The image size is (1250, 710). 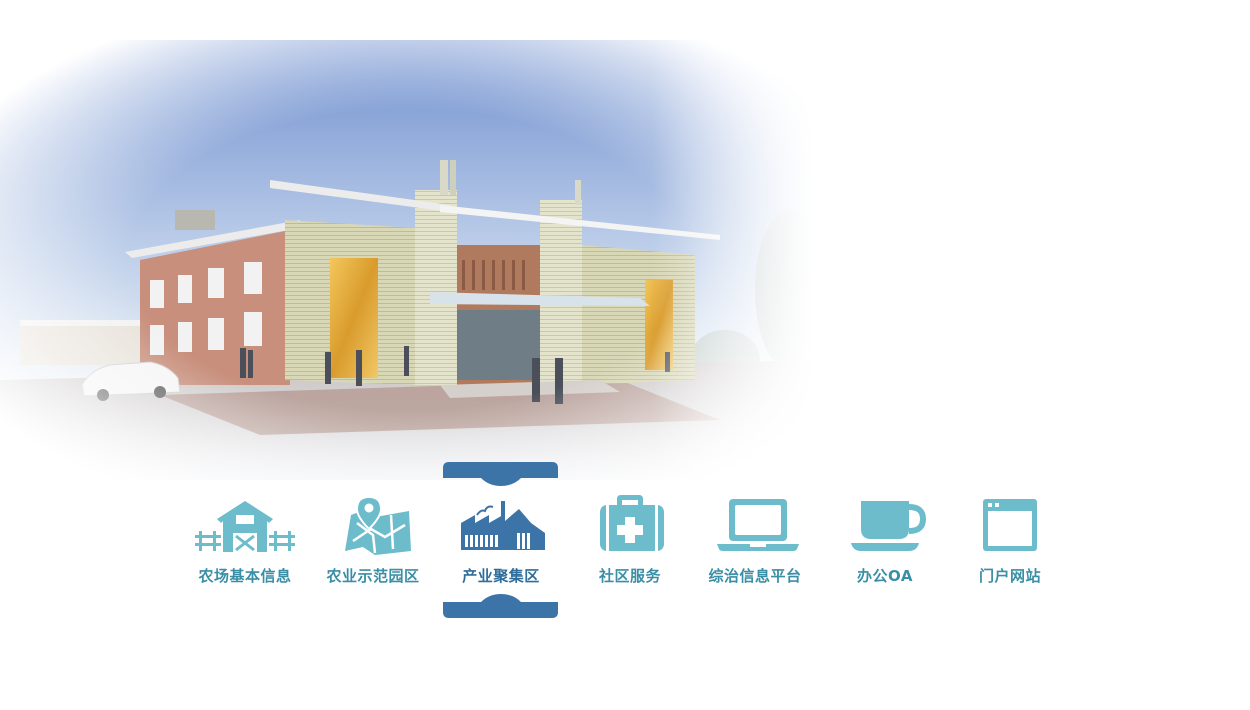 I want to click on nav-item-office-oa: 办公OA, so click(x=885, y=542).